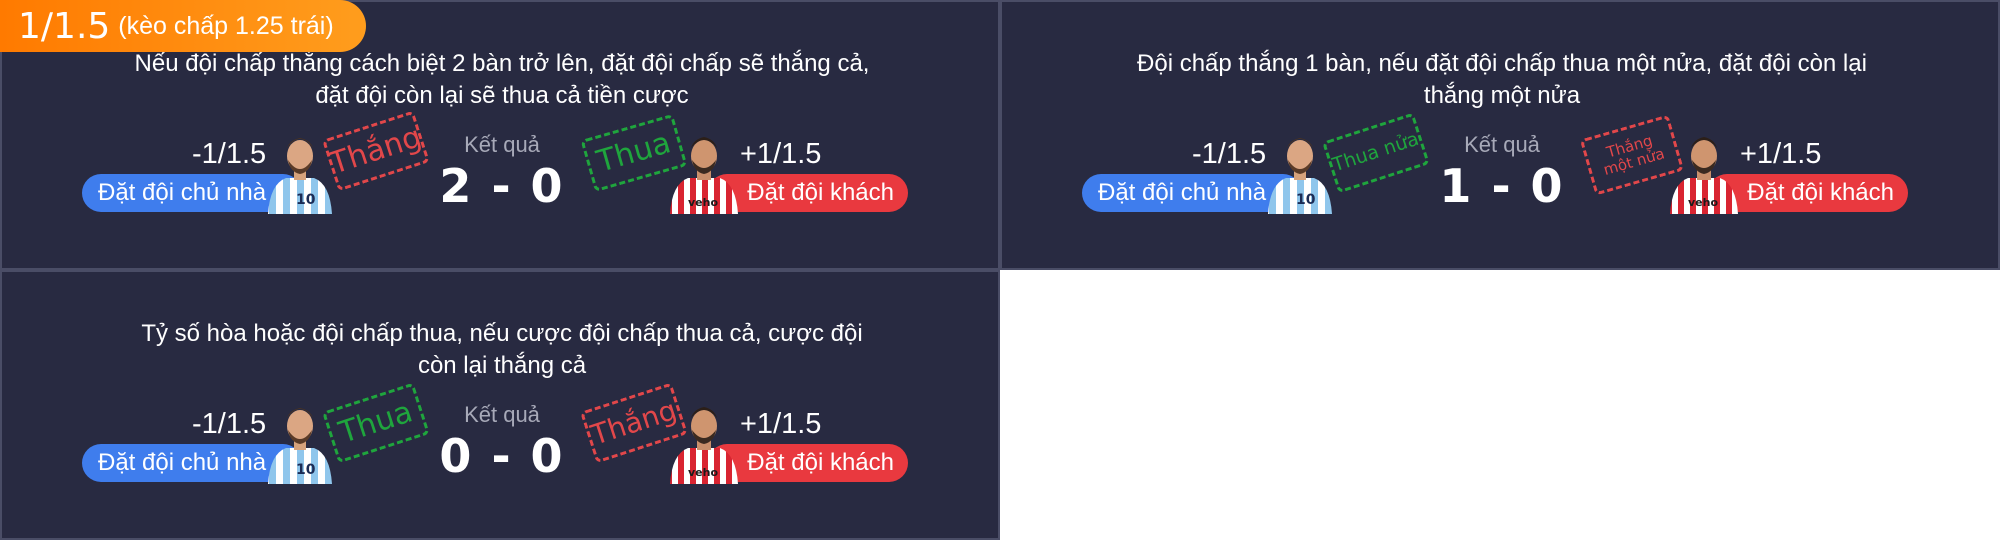 The image size is (2000, 542). Describe the element at coordinates (226, 25) in the screenshot. I see `handicap-note: (kèo chấp 1.25 trái)` at that location.